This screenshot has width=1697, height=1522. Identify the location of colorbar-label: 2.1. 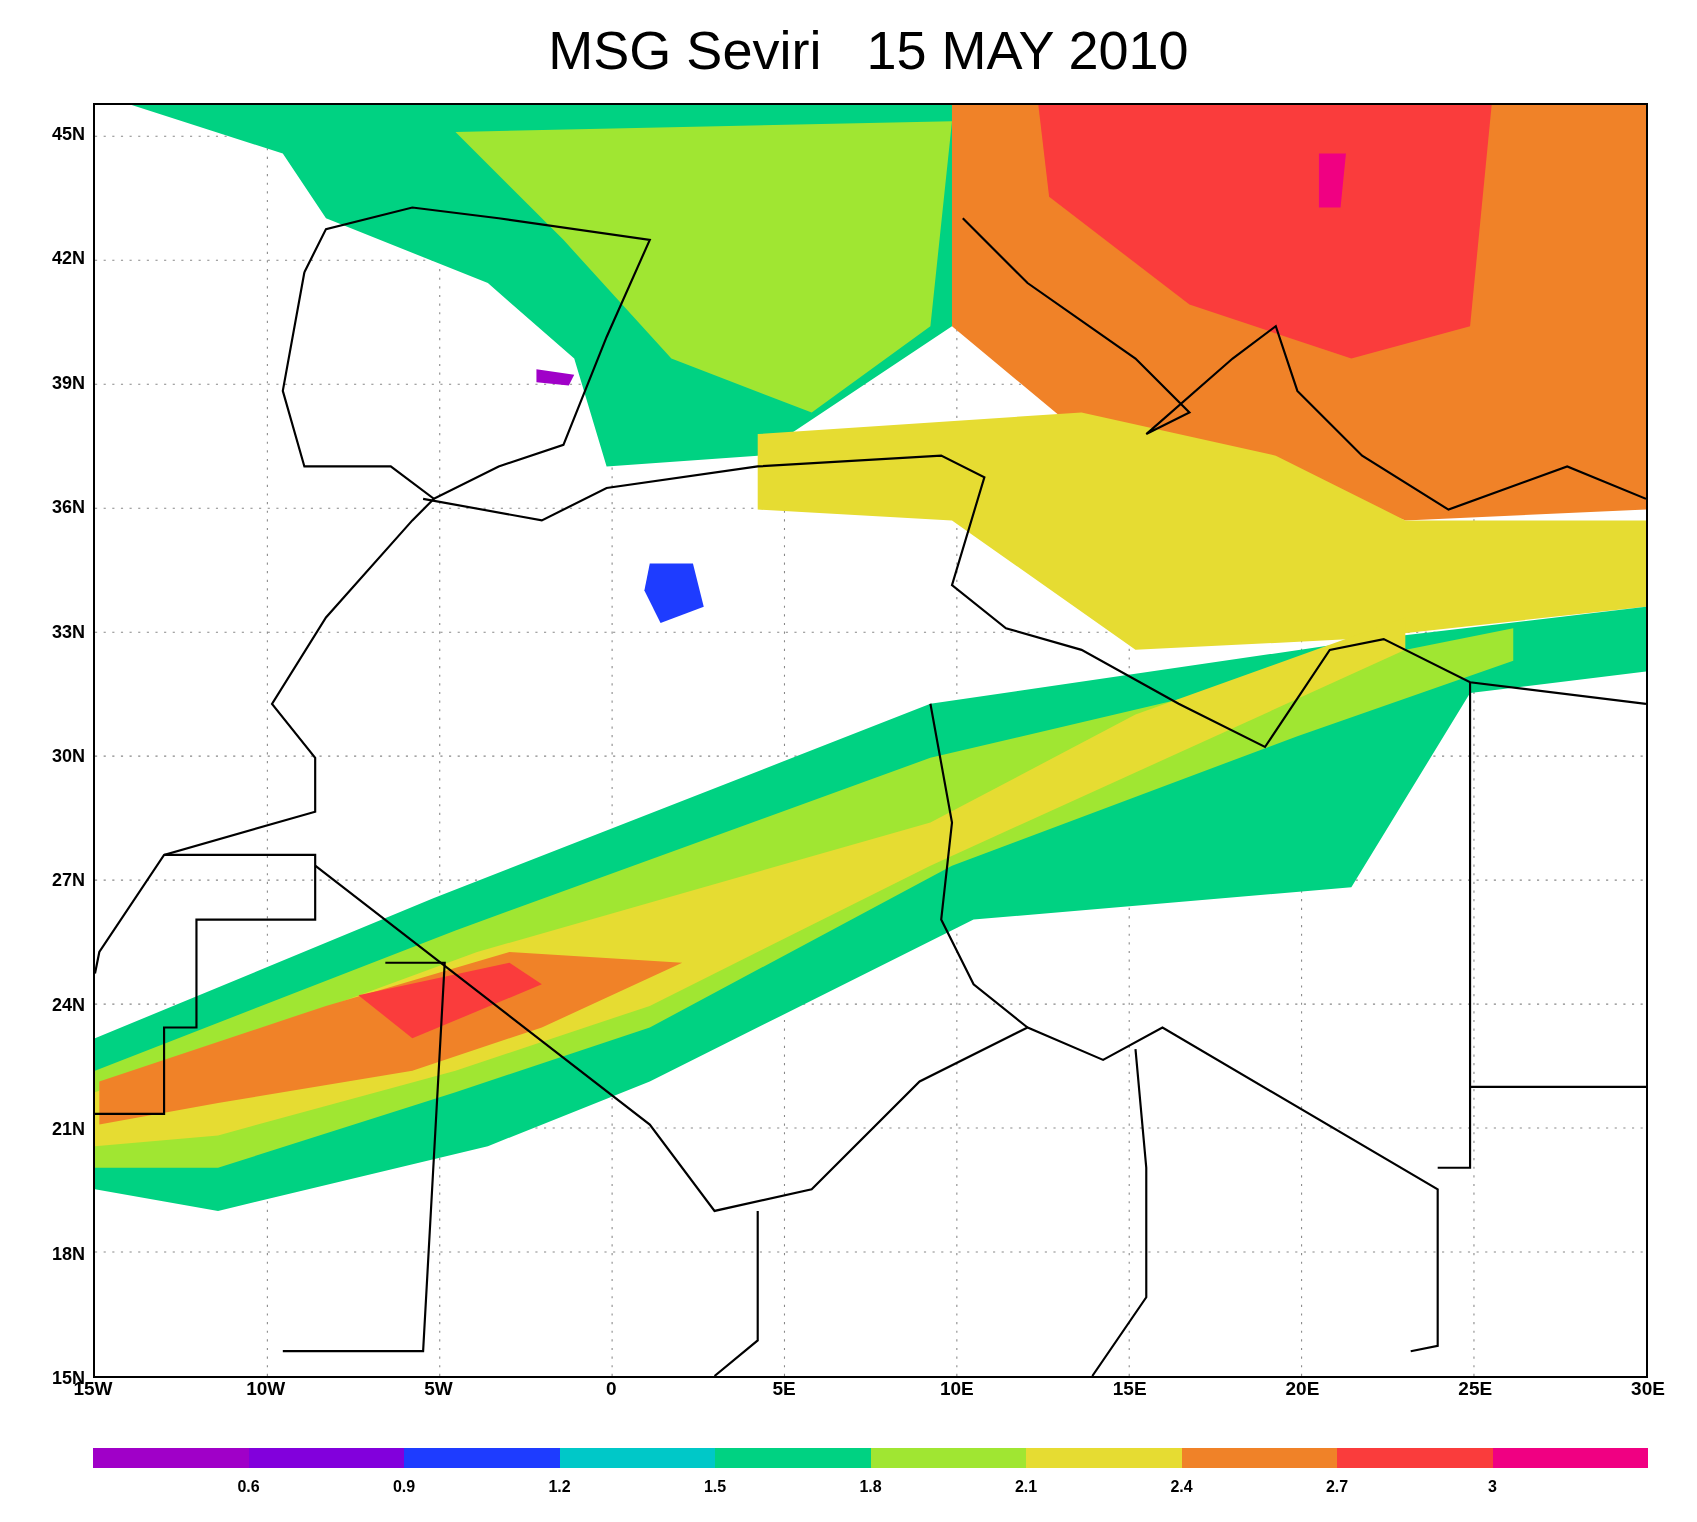
(1026, 1487).